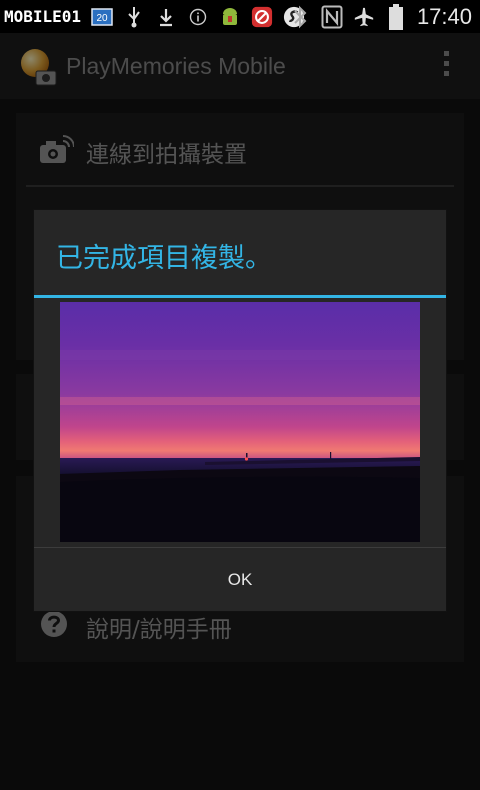  What do you see at coordinates (154, 16) in the screenshot?
I see `status-bar-left: MOBILE01 20` at bounding box center [154, 16].